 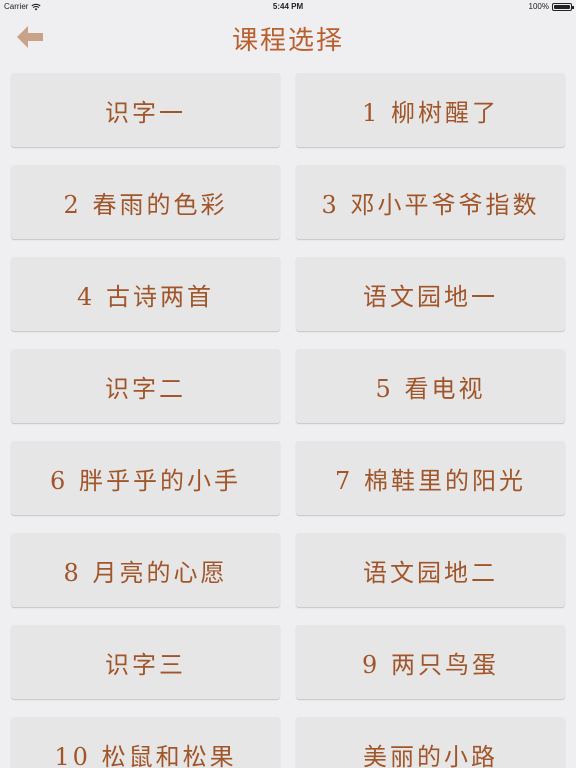 What do you see at coordinates (145, 386) in the screenshot?
I see `lesson-button: 识字二` at bounding box center [145, 386].